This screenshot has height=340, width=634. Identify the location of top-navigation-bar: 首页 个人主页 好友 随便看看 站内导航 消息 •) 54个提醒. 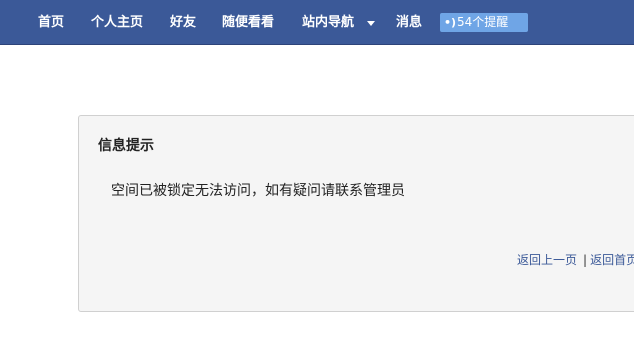
(317, 22).